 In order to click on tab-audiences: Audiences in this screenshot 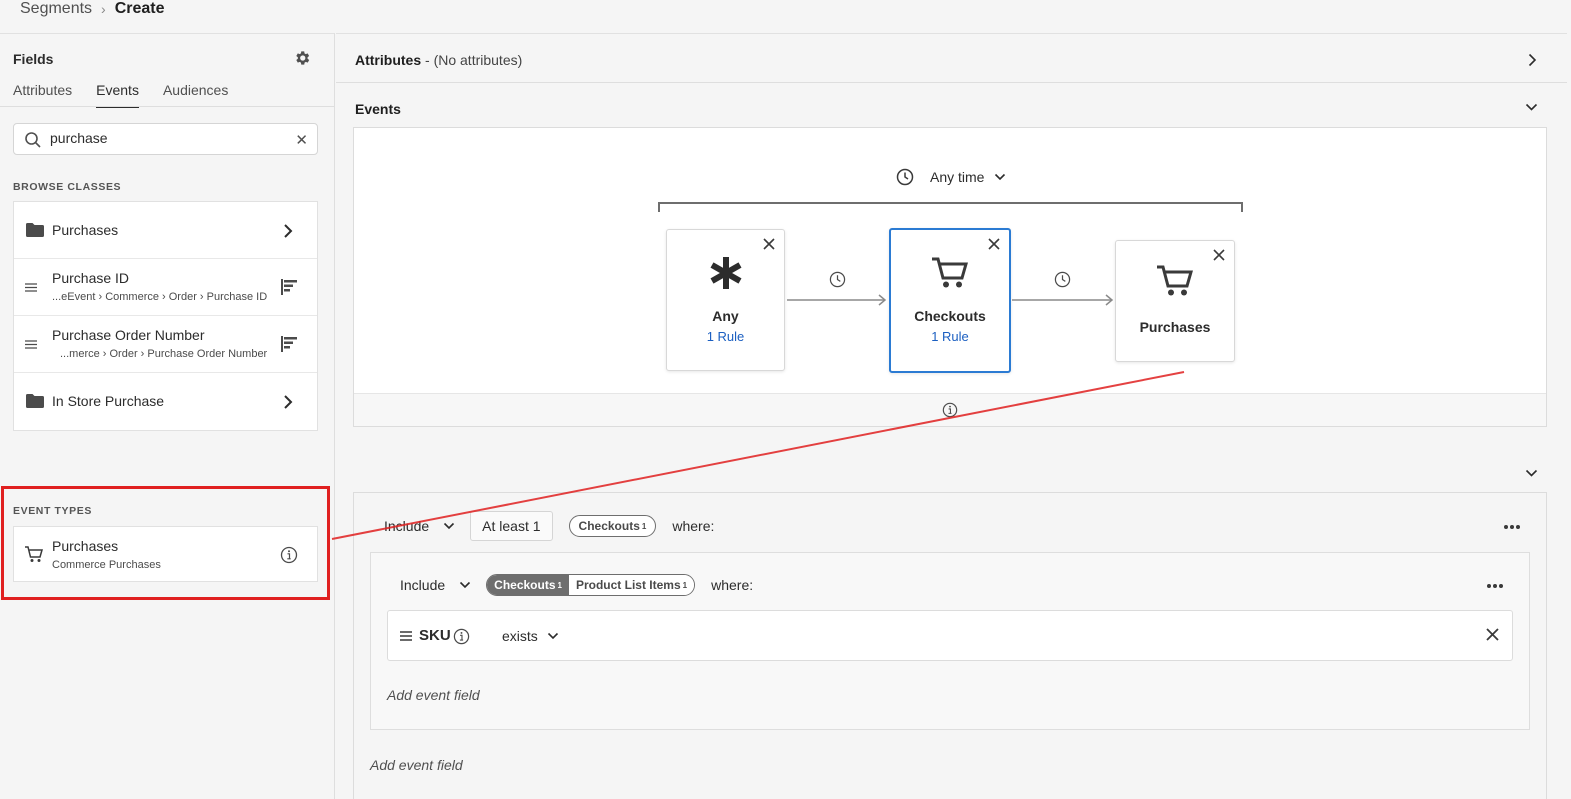, I will do `click(195, 95)`.